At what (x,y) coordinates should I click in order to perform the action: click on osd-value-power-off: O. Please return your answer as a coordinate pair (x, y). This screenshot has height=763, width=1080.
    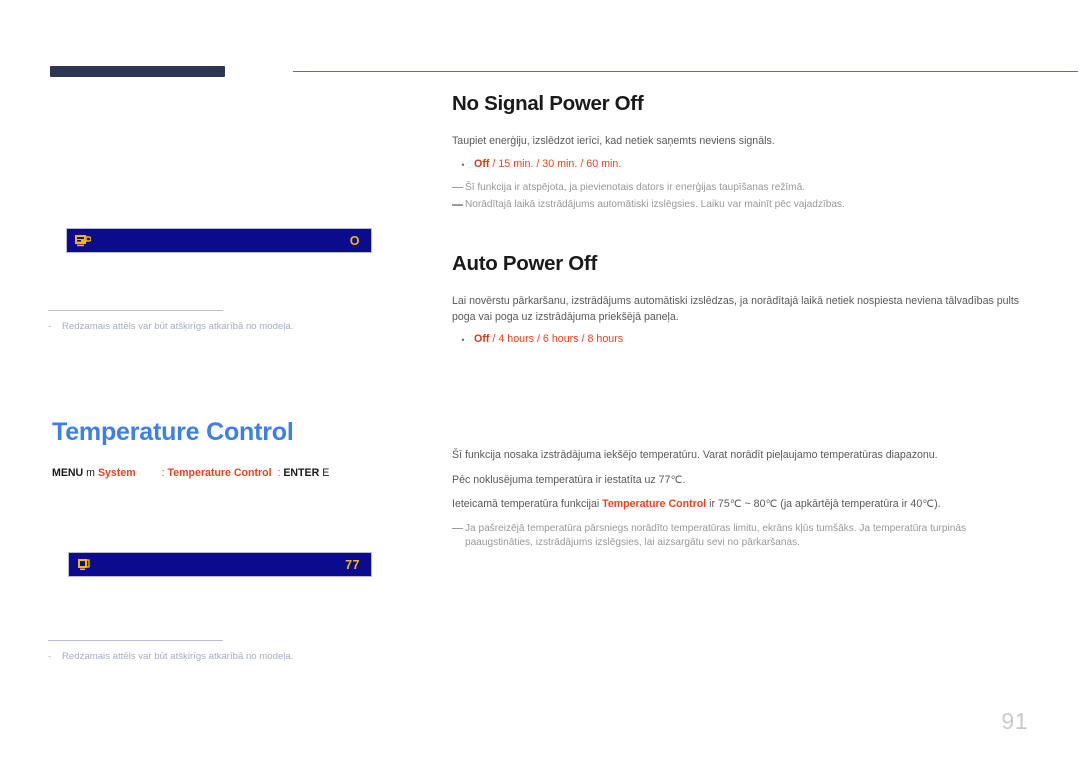
    Looking at the image, I should click on (354, 240).